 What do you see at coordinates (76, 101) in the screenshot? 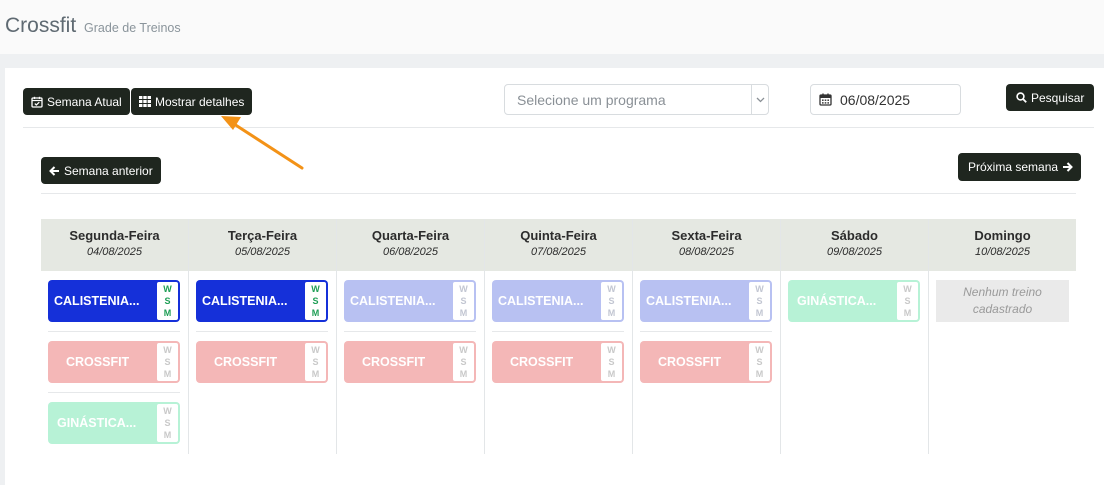
I see `current-week-button: Semana Atual` at bounding box center [76, 101].